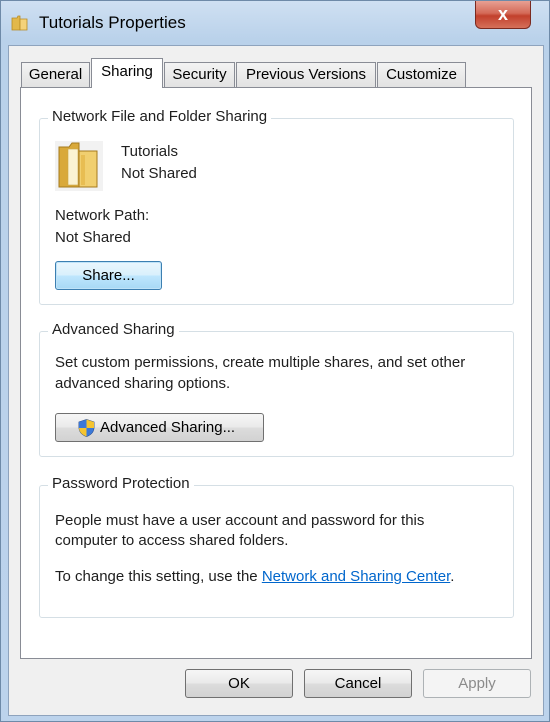 Image resolution: width=550 pixels, height=722 pixels. I want to click on folder-share-status: Not Shared, so click(159, 173).